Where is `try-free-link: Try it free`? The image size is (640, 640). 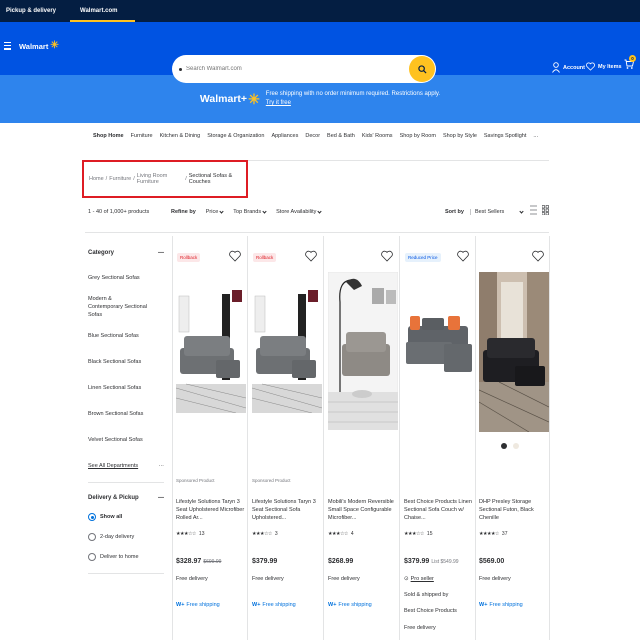 try-free-link: Try it free is located at coordinates (278, 103).